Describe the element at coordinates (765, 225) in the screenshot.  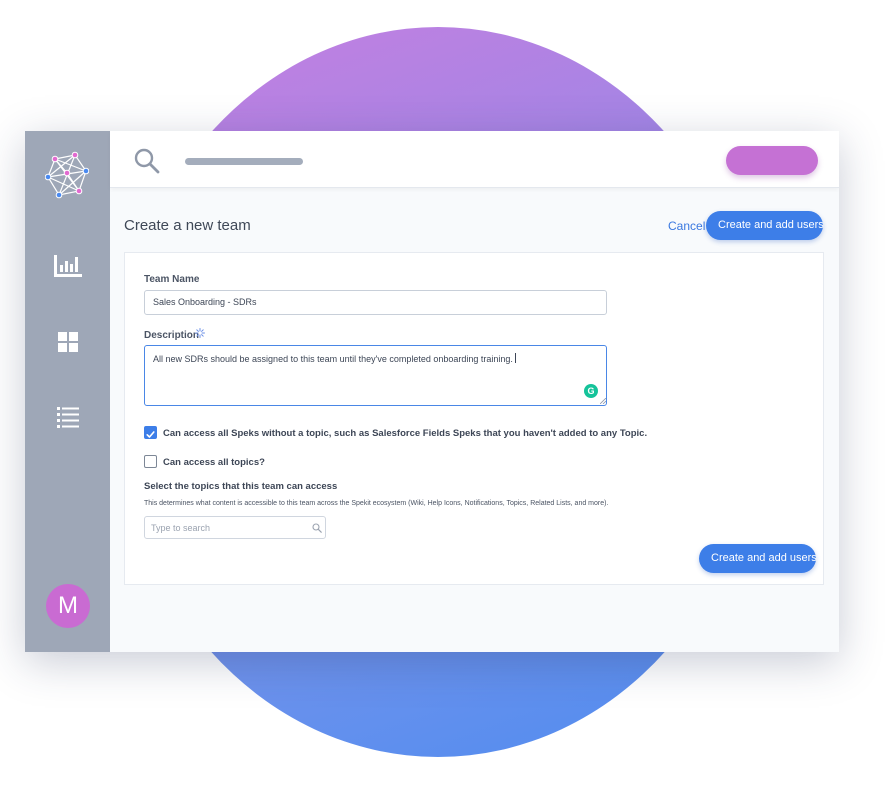
I see `create-and-add-users-button: Create and add users` at that location.